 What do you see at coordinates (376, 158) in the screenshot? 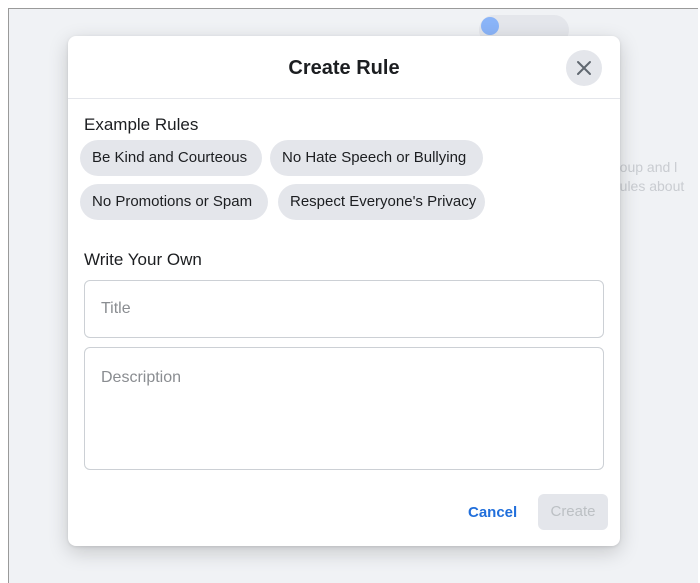
I see `example-rule-chip: No Hate Speech or Bullying` at bounding box center [376, 158].